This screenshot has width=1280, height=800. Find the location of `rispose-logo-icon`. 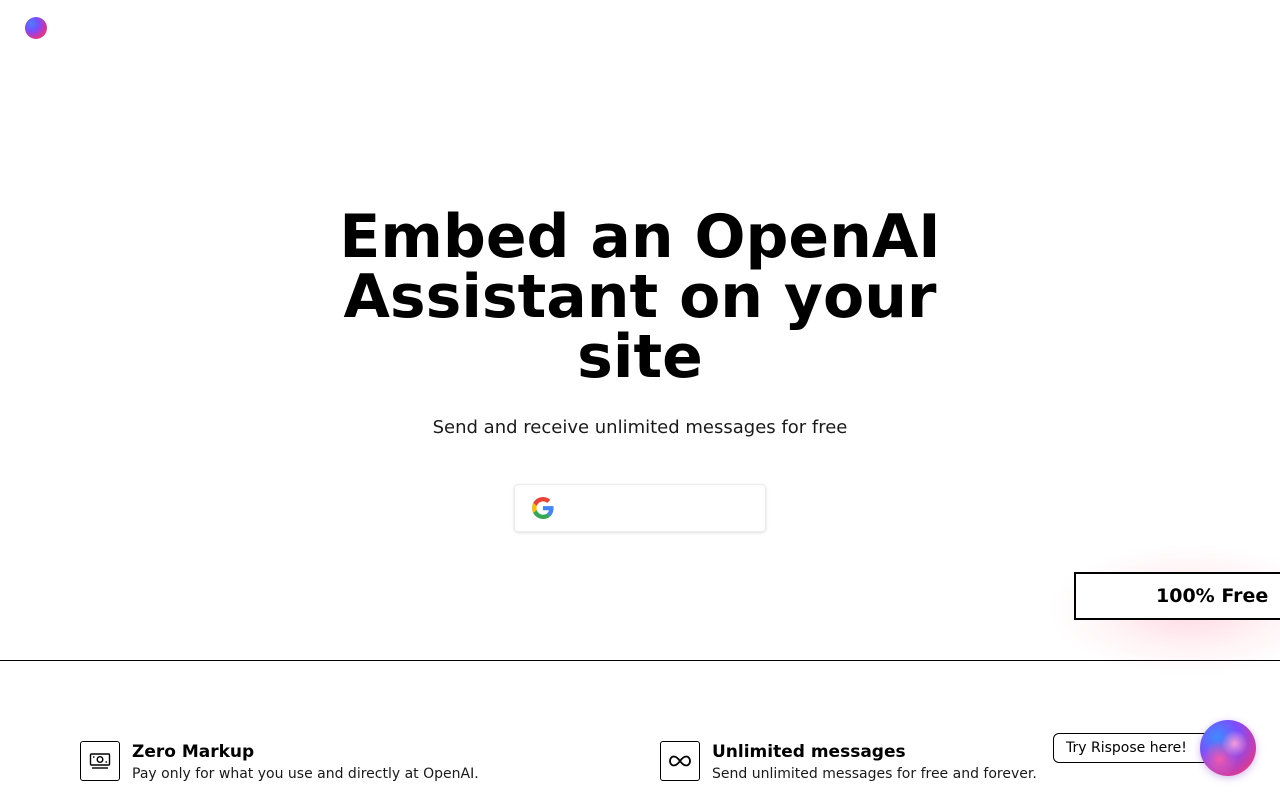

rispose-logo-icon is located at coordinates (36, 28).